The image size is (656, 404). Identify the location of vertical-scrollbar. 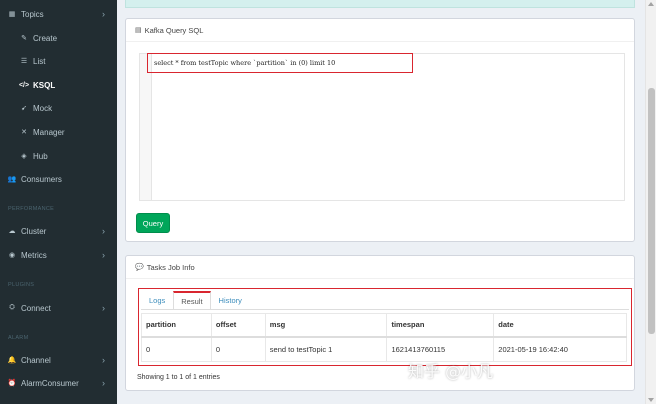
(650, 202).